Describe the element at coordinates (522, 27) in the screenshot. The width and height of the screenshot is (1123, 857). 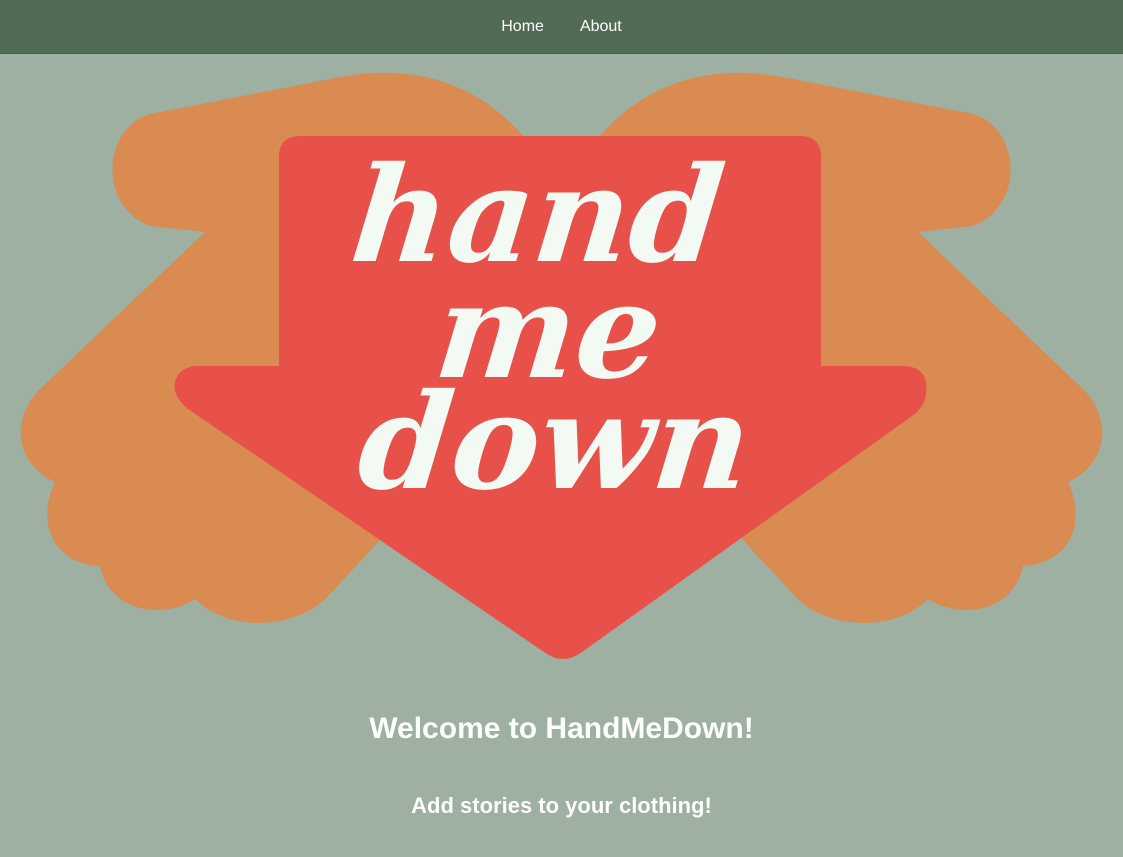
I see `nav-home-link: Home` at that location.